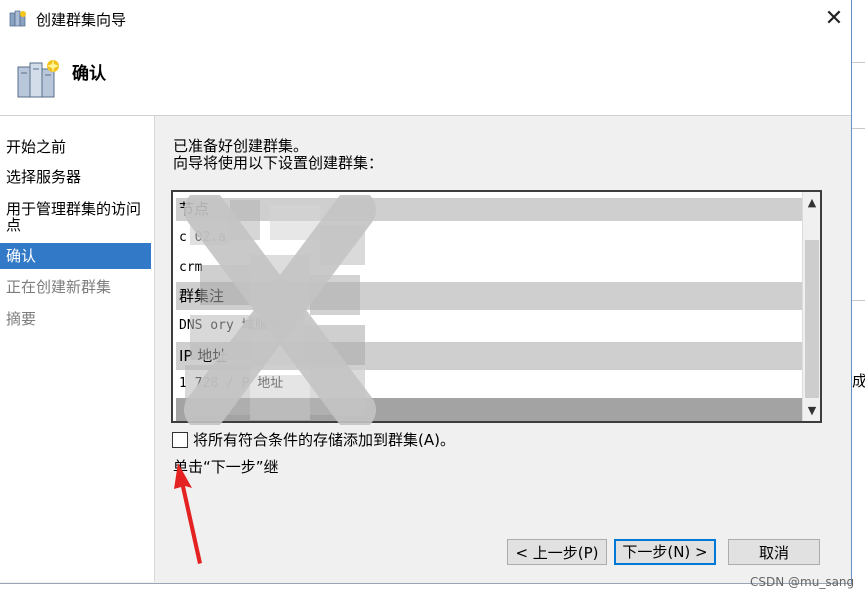 The image size is (865, 598). What do you see at coordinates (75, 256) in the screenshot?
I see `step-confirmation: 确认` at bounding box center [75, 256].